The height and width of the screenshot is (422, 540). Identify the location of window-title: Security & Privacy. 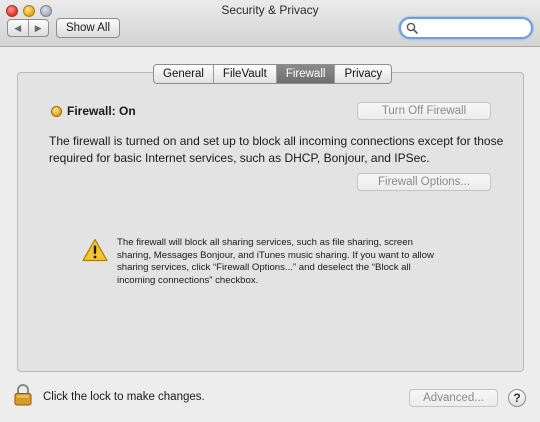
(270, 10).